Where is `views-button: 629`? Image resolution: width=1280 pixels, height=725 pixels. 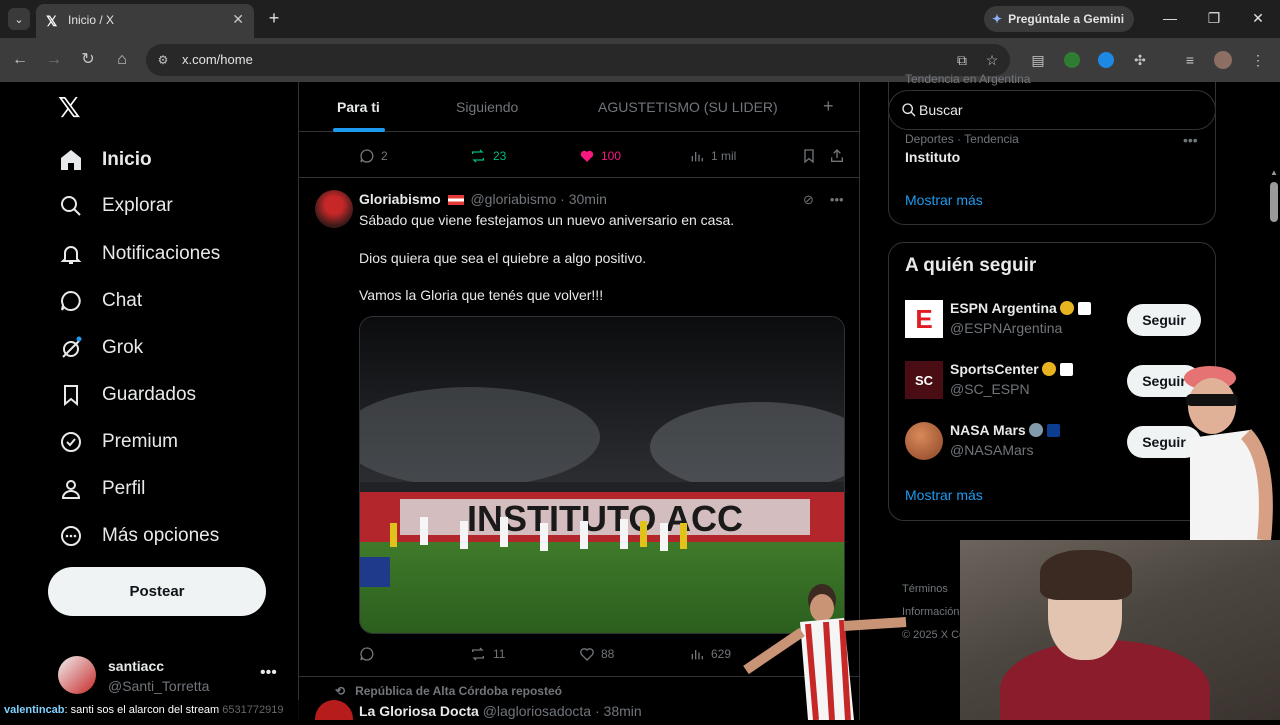
views-button: 629 is located at coordinates (710, 654).